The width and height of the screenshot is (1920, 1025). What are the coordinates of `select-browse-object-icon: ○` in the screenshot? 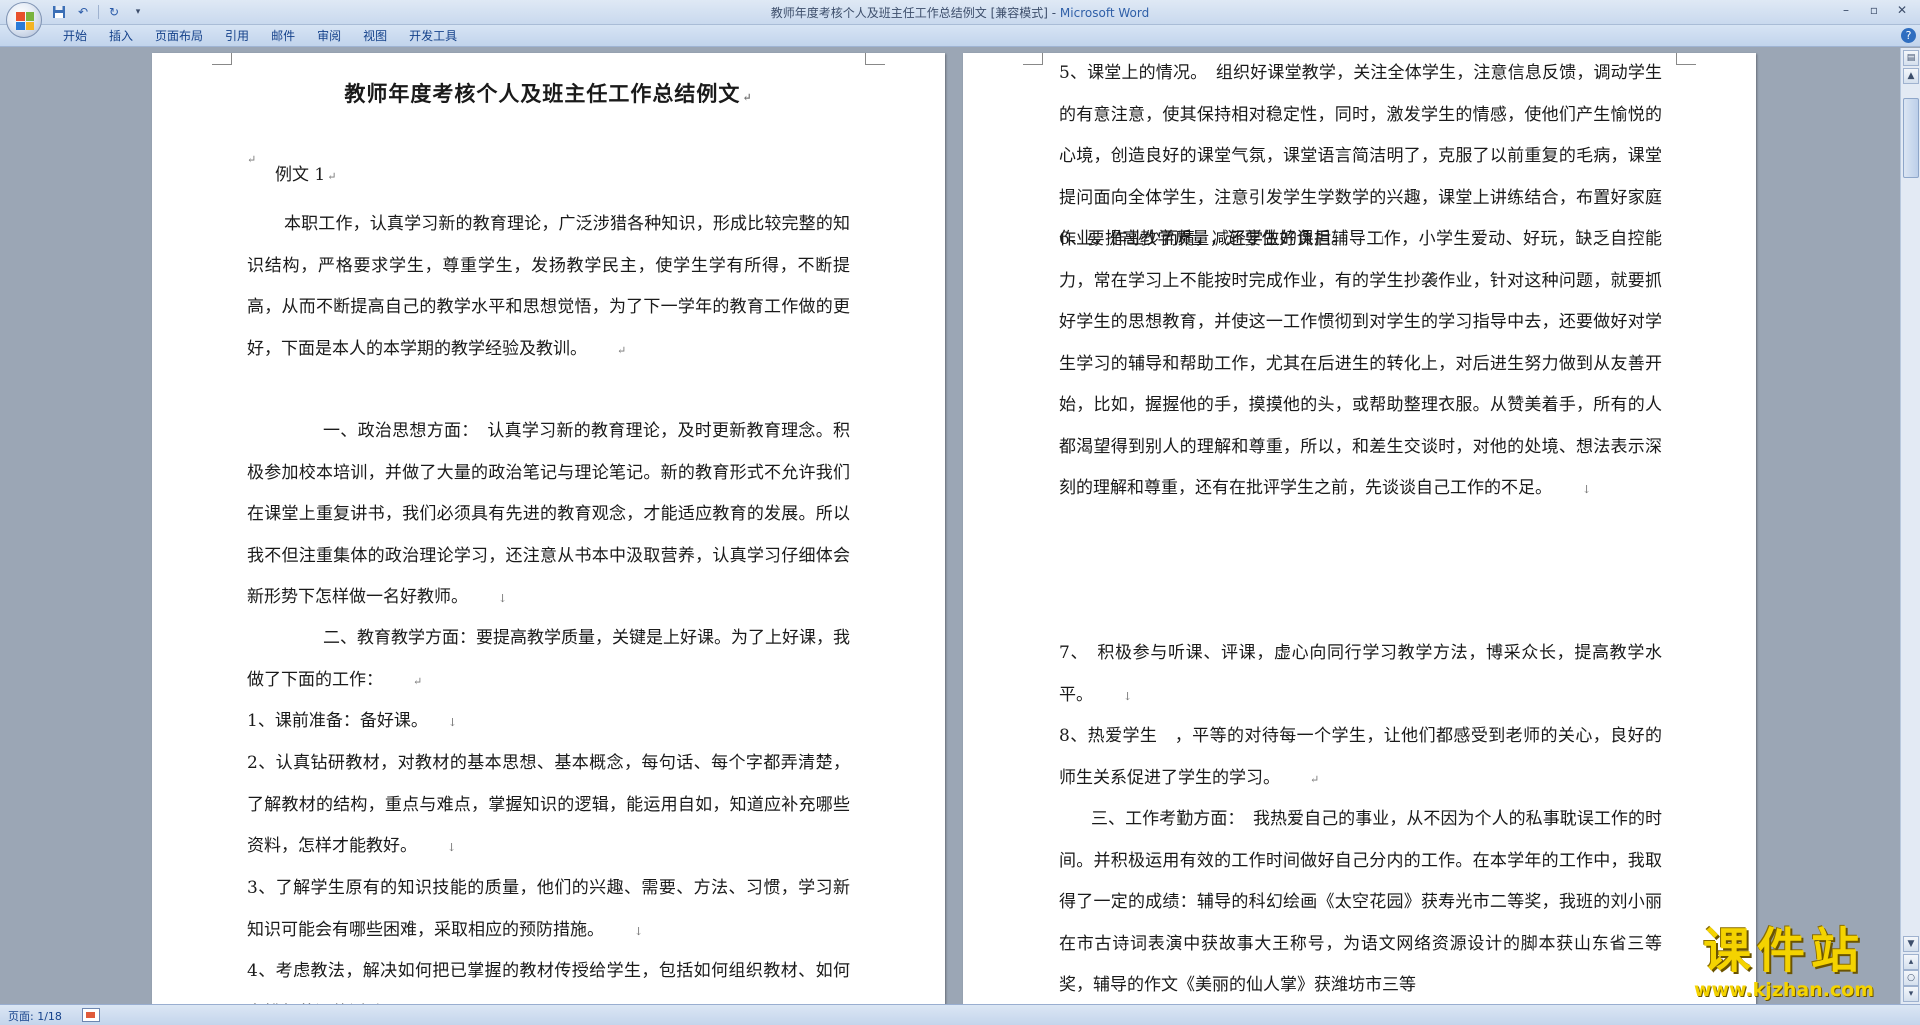 It's located at (1911, 978).